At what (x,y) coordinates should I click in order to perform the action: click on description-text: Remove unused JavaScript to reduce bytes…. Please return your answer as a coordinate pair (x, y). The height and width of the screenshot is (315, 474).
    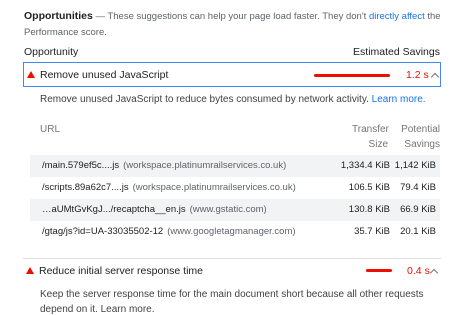
    Looking at the image, I should click on (206, 99).